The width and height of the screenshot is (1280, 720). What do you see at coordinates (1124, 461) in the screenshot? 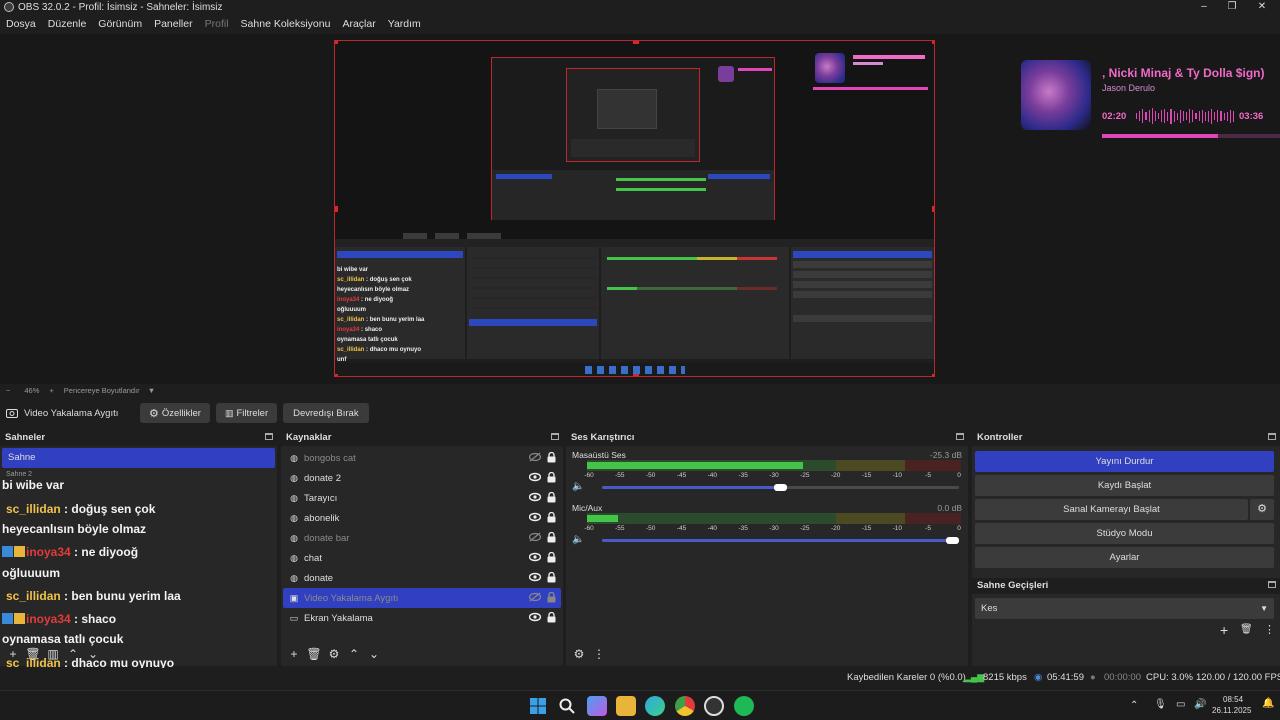
I see `stop-stream-button: Yayını Durdur` at bounding box center [1124, 461].